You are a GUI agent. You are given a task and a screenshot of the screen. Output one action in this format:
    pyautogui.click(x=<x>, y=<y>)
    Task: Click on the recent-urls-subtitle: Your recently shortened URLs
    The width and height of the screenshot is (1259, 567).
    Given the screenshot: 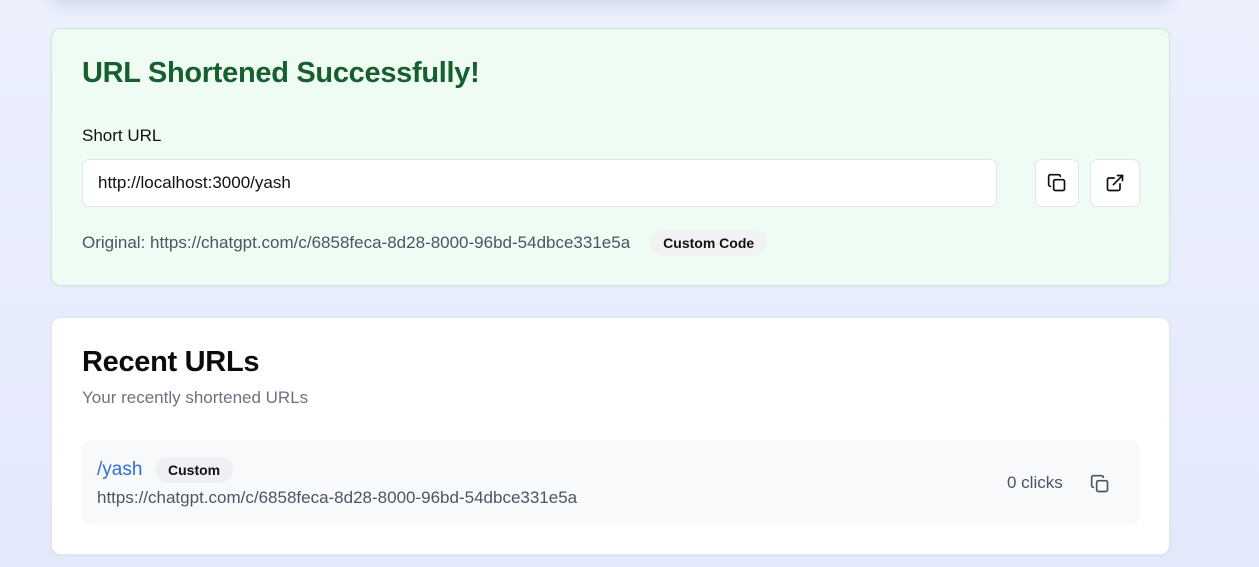 What is the action you would take?
    pyautogui.click(x=195, y=397)
    